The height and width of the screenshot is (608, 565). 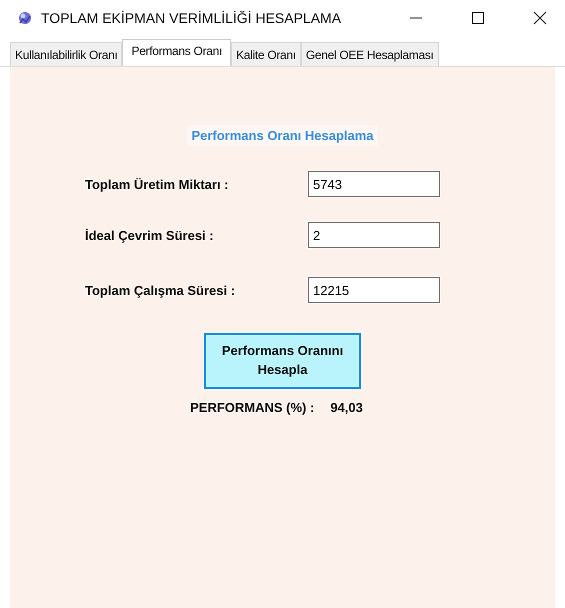 What do you see at coordinates (374, 184) in the screenshot?
I see `input-field: 5743` at bounding box center [374, 184].